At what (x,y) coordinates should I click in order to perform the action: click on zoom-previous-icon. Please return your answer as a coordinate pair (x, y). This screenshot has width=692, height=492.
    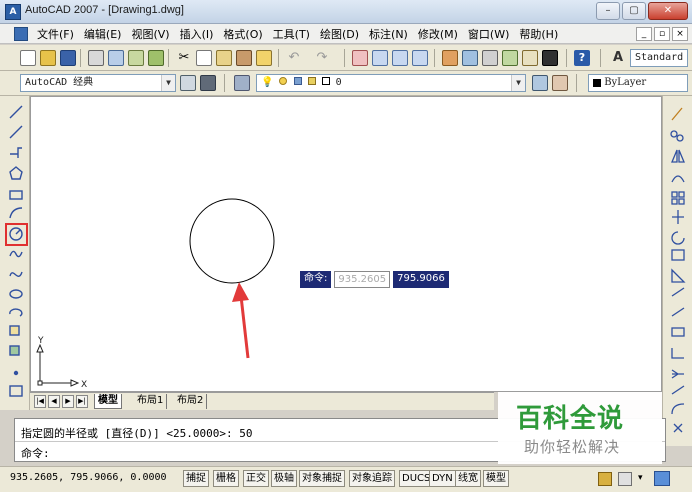
    Looking at the image, I should click on (420, 58).